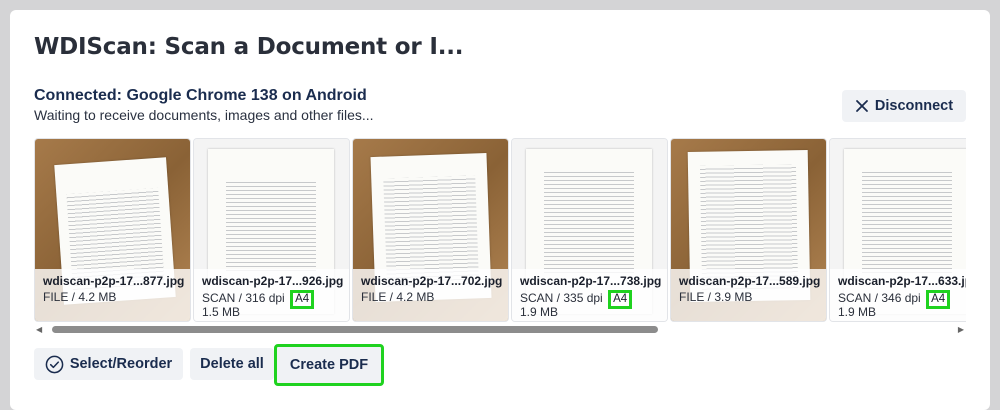 The image size is (1000, 410). I want to click on disconnect-label: Disconnect, so click(914, 106).